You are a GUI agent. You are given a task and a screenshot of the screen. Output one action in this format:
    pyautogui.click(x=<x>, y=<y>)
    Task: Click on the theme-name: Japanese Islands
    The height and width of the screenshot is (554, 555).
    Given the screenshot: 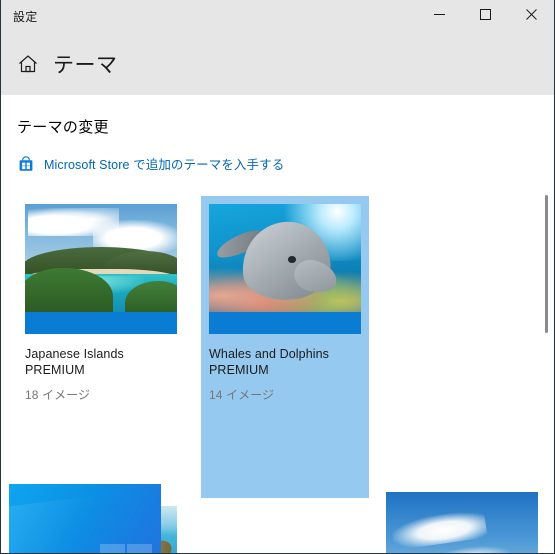 What is the action you would take?
    pyautogui.click(x=74, y=354)
    